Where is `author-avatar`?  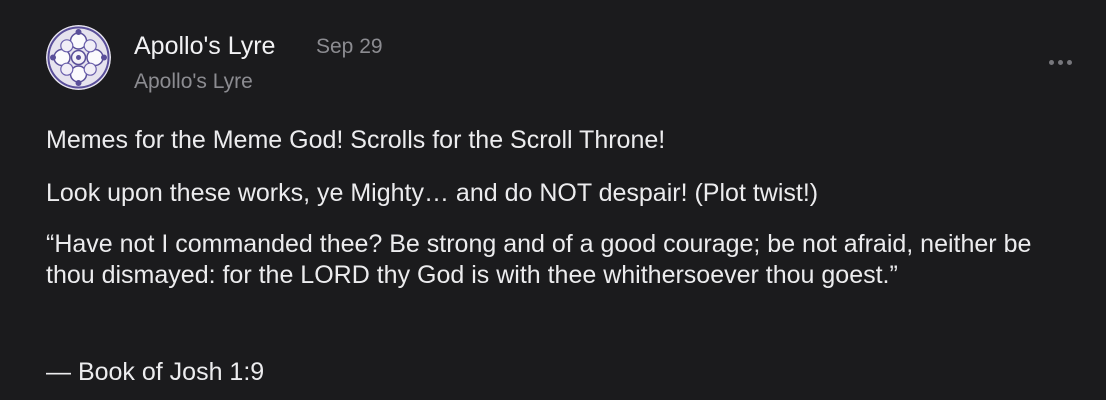
author-avatar is located at coordinates (78, 57).